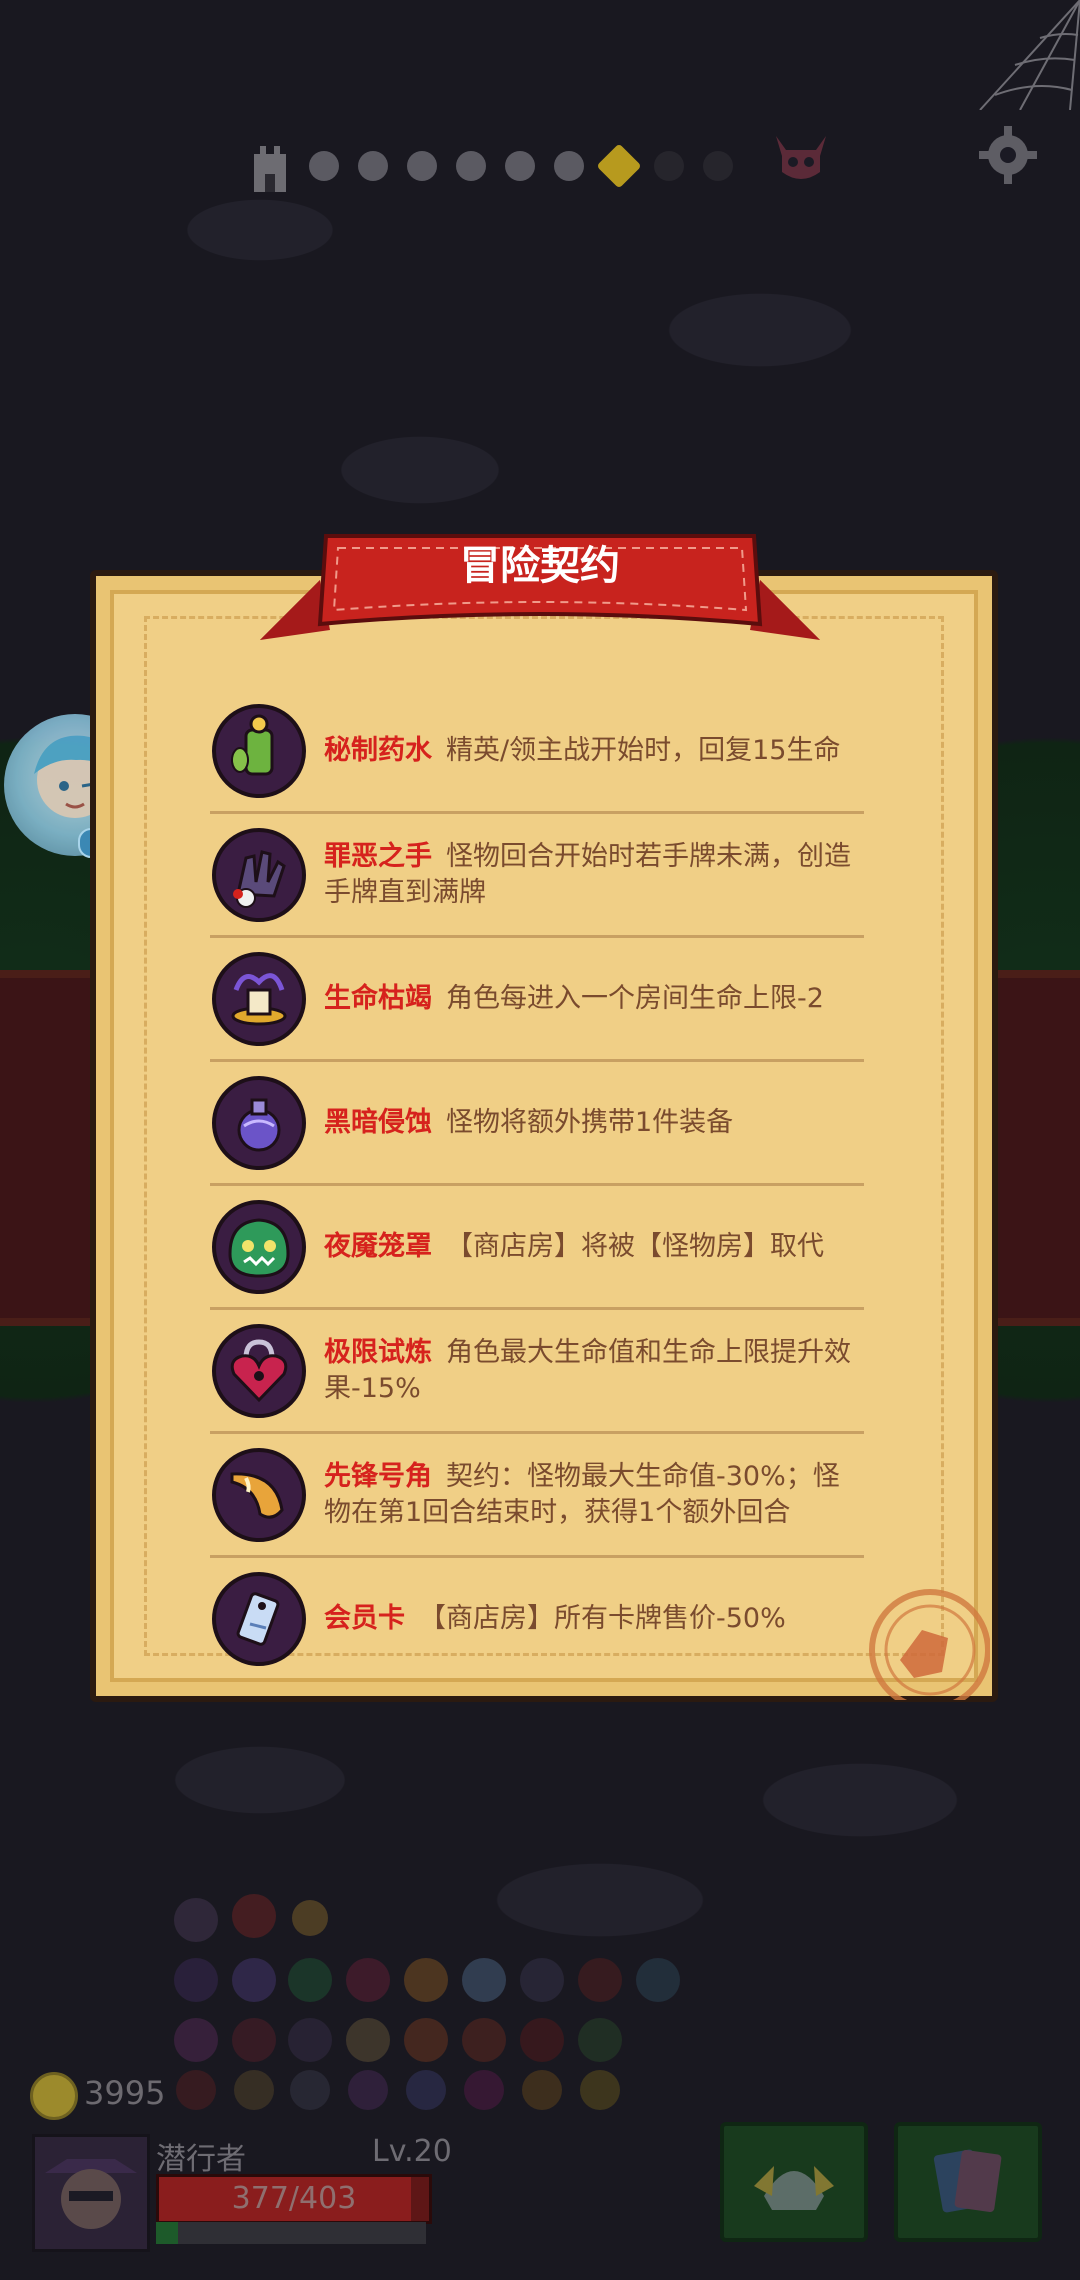 The image size is (1080, 2280). What do you see at coordinates (125, 2093) in the screenshot?
I see `gold-count: 3995` at bounding box center [125, 2093].